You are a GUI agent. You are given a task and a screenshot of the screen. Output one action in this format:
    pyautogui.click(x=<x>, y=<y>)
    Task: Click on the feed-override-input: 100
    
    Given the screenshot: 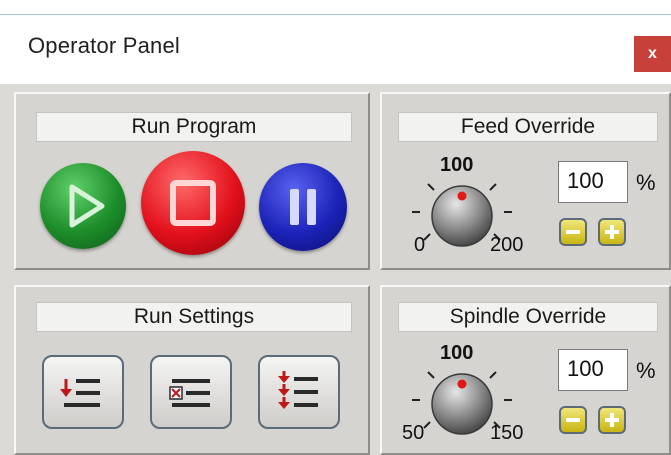 What is the action you would take?
    pyautogui.click(x=593, y=182)
    